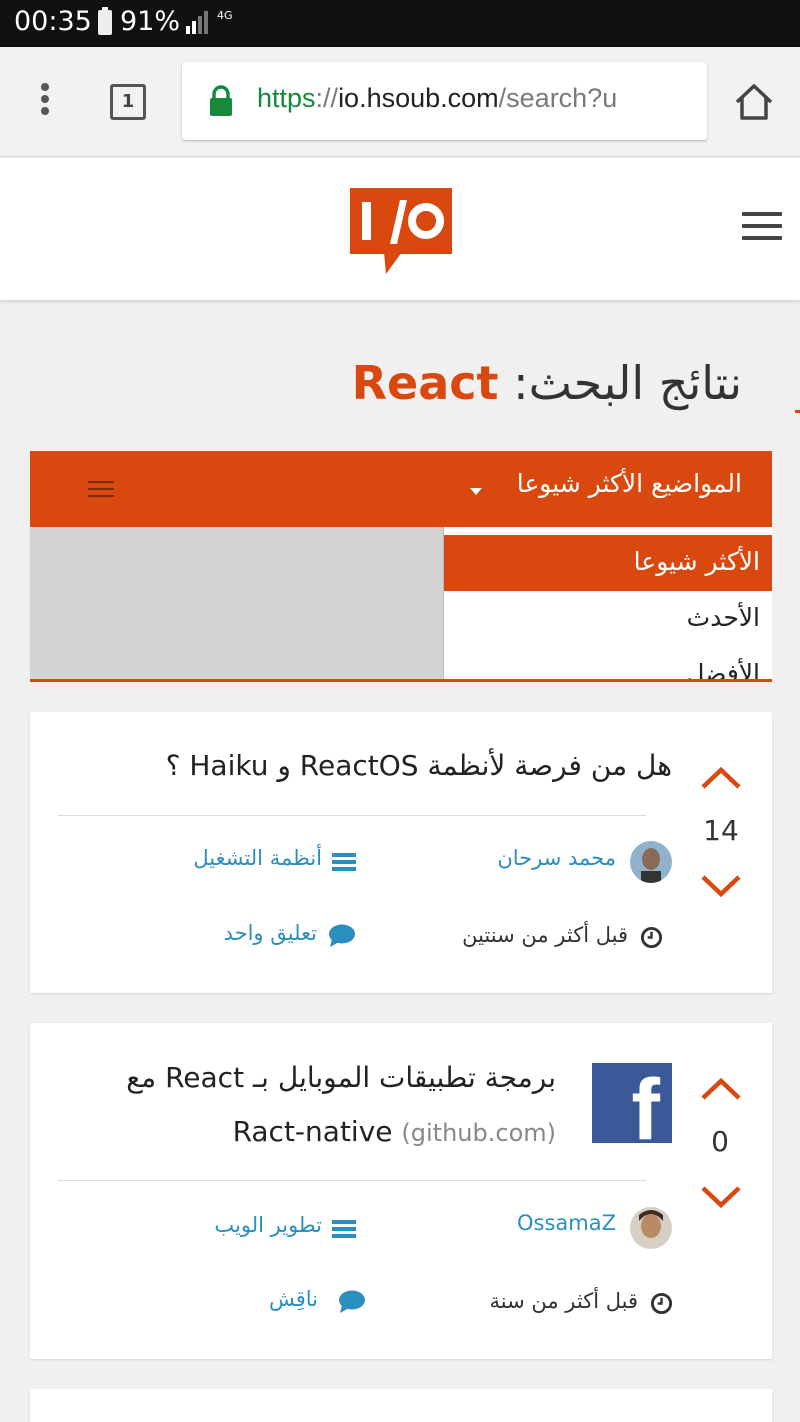  What do you see at coordinates (221, 100) in the screenshot?
I see `lock-icon` at bounding box center [221, 100].